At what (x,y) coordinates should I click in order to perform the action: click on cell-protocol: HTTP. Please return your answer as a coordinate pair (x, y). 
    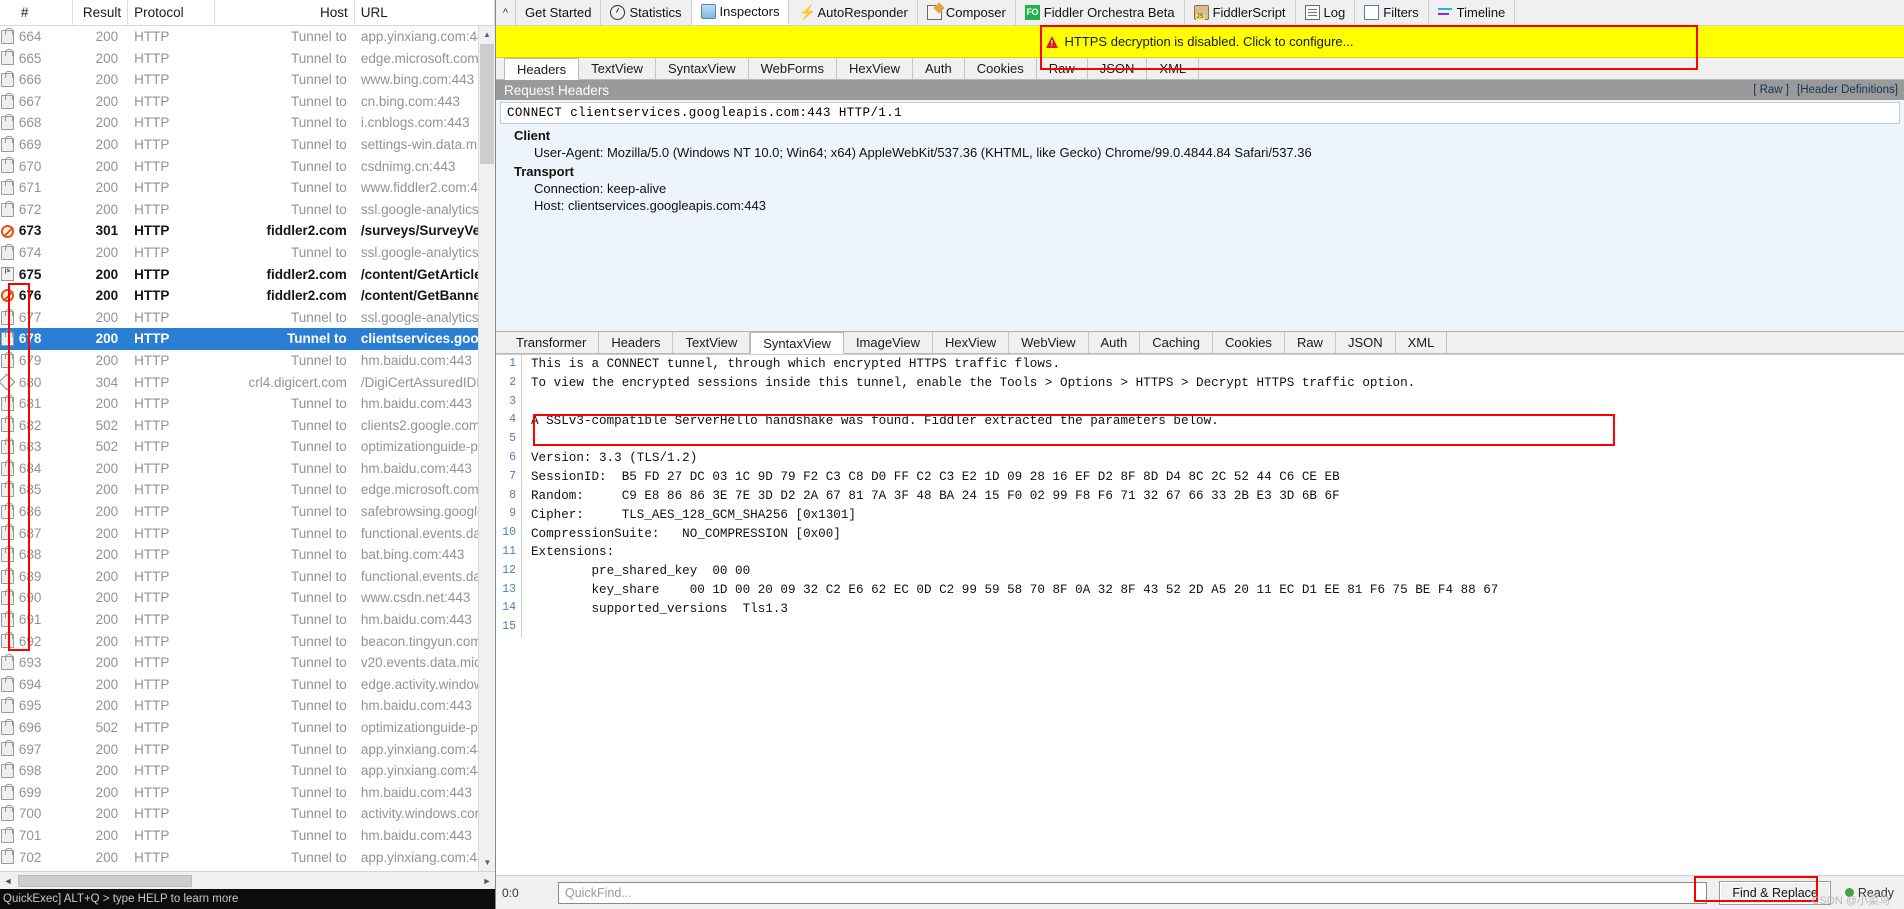
    Looking at the image, I should click on (152, 641).